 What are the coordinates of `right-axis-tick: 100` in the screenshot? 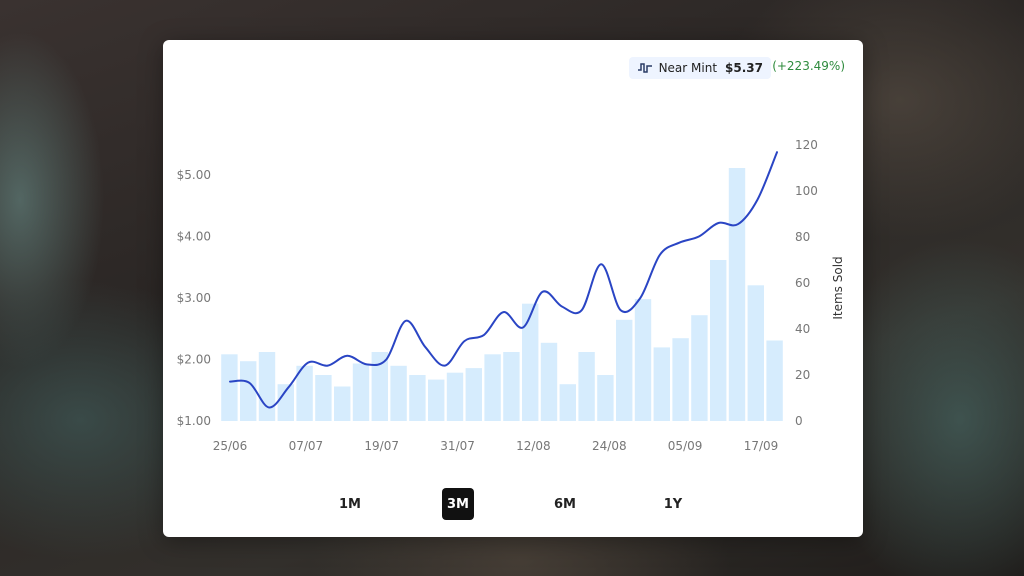 It's located at (806, 191).